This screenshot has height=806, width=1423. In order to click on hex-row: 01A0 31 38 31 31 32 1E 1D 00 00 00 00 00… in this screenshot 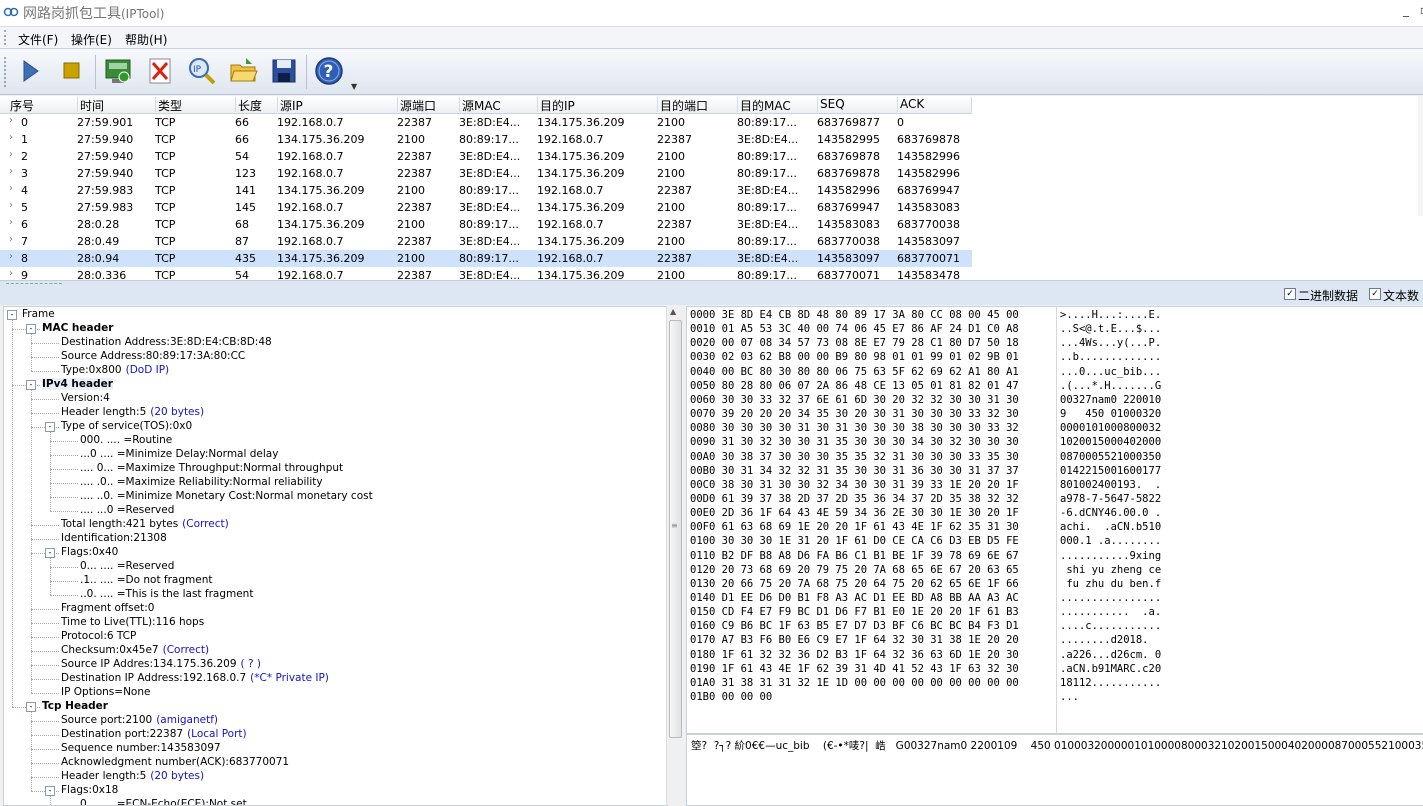, I will do `click(854, 684)`.